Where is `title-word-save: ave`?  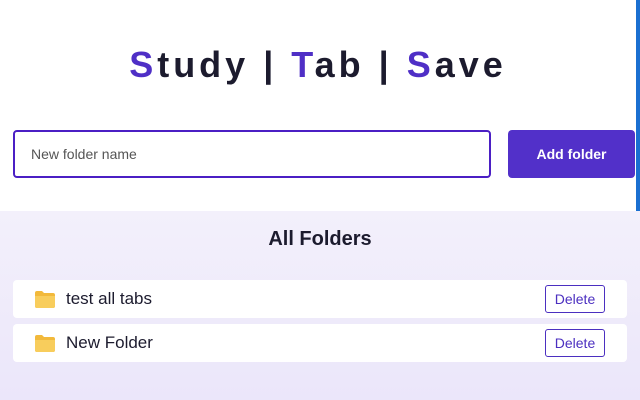
title-word-save: ave is located at coordinates (470, 64).